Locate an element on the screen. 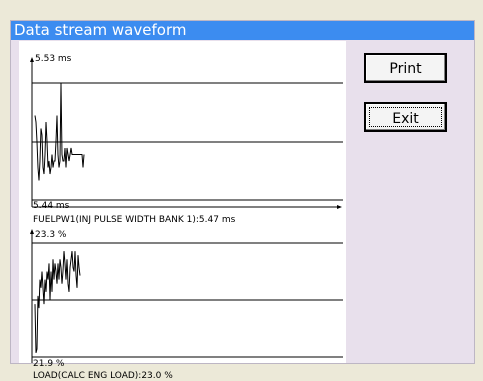 This screenshot has width=483, height=381. exit-button: Exit is located at coordinates (405, 117).